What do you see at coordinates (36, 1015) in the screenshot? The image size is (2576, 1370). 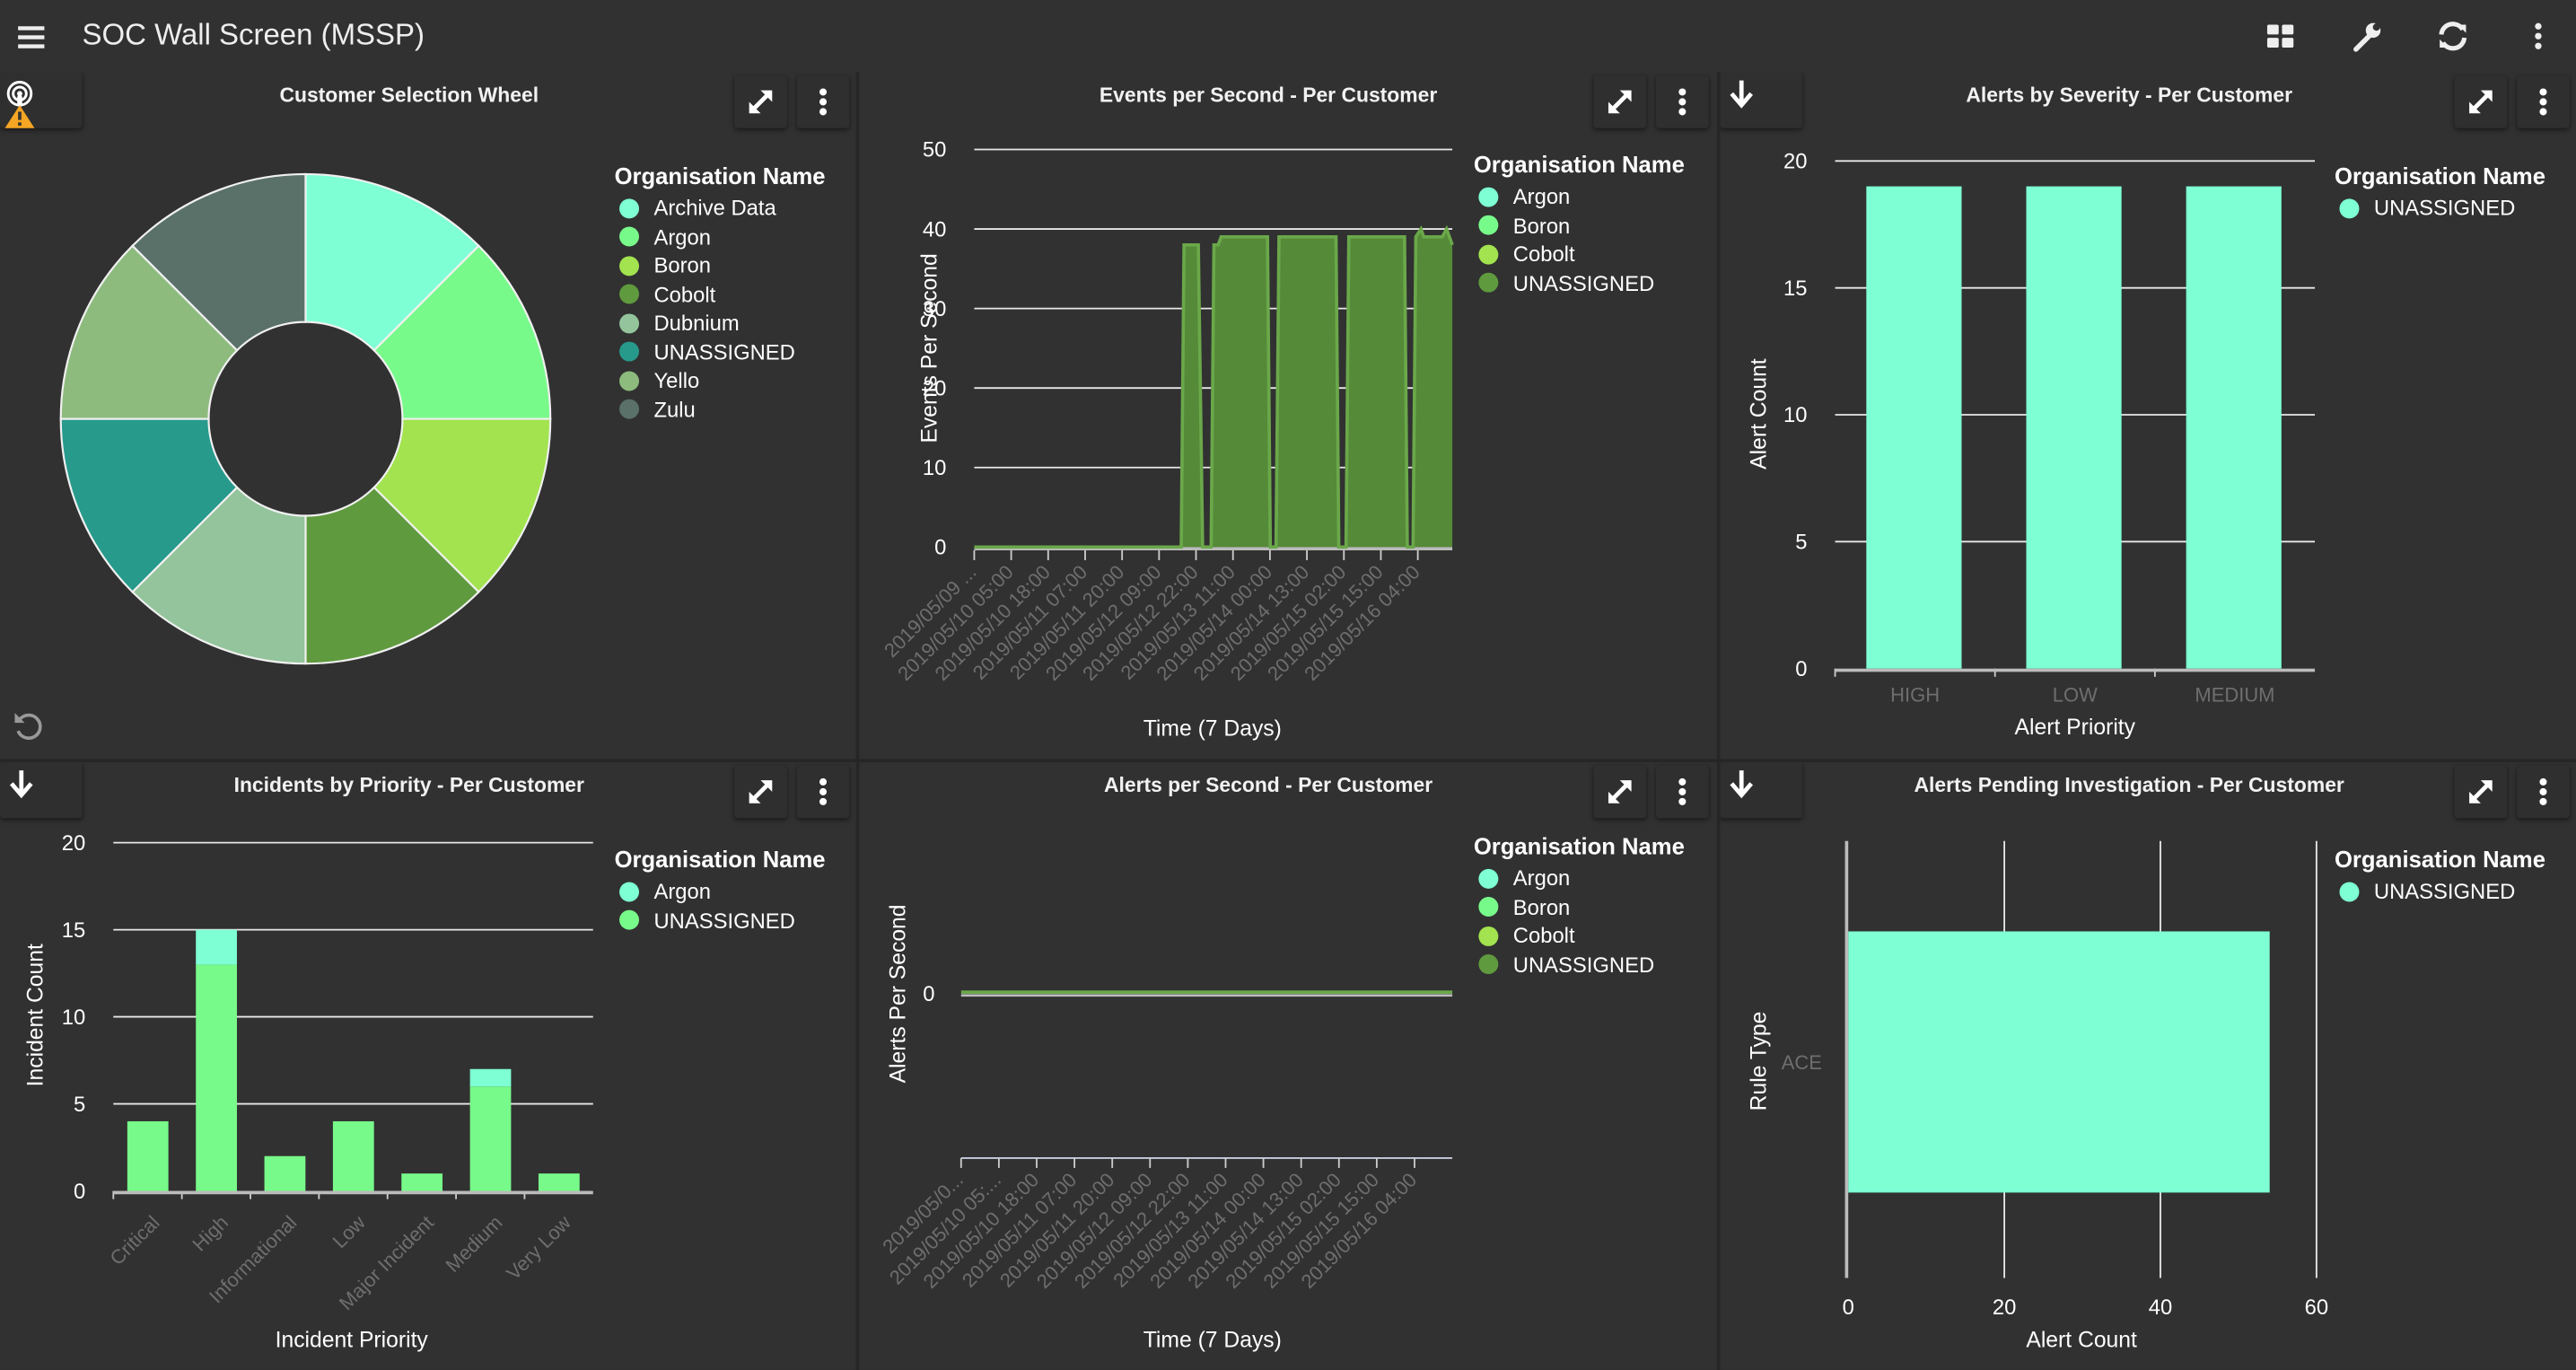 I see `y-axis-label: Incident Count` at bounding box center [36, 1015].